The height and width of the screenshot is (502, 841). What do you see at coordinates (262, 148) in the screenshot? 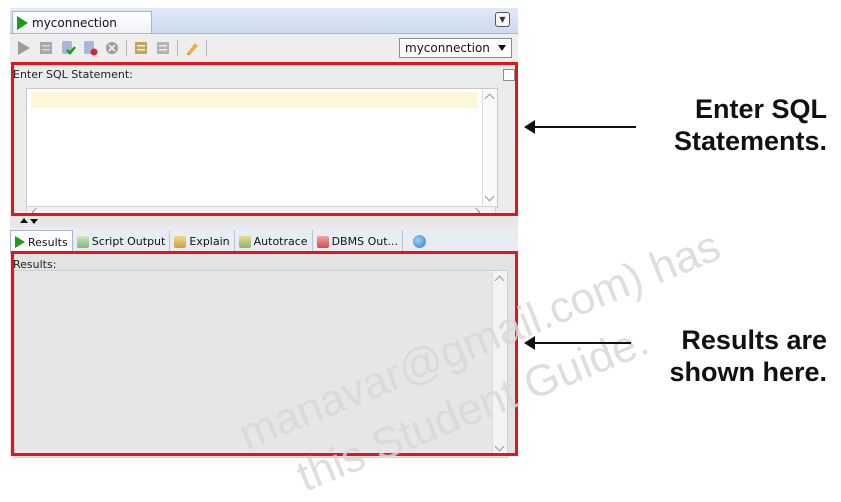
I see `sql-editor-input` at bounding box center [262, 148].